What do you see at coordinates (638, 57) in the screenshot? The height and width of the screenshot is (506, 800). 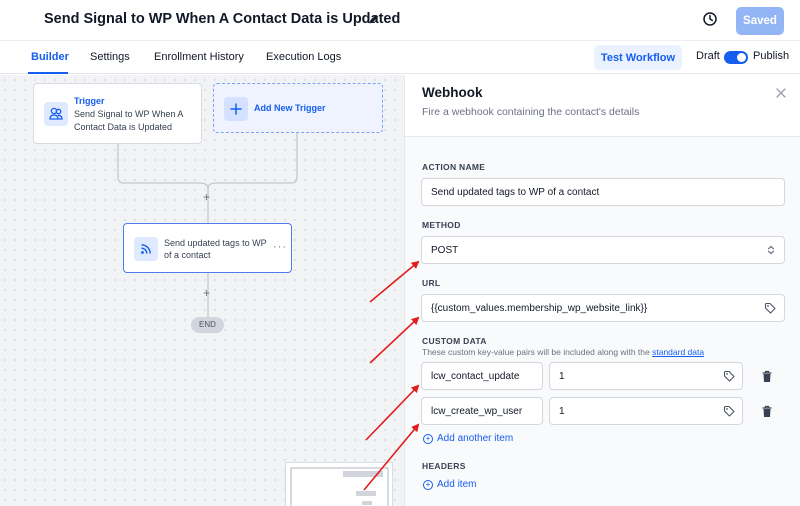 I see `test-workflow-button: Test Workflow` at bounding box center [638, 57].